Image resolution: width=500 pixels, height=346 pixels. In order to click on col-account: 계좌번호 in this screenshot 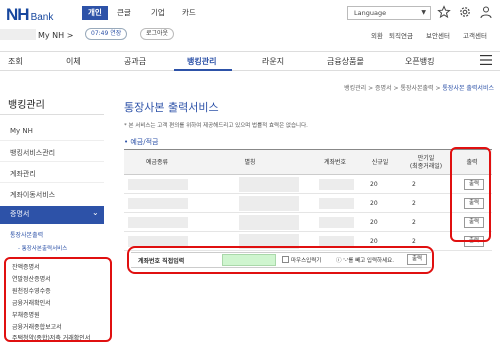, I will do `click(335, 162)`.